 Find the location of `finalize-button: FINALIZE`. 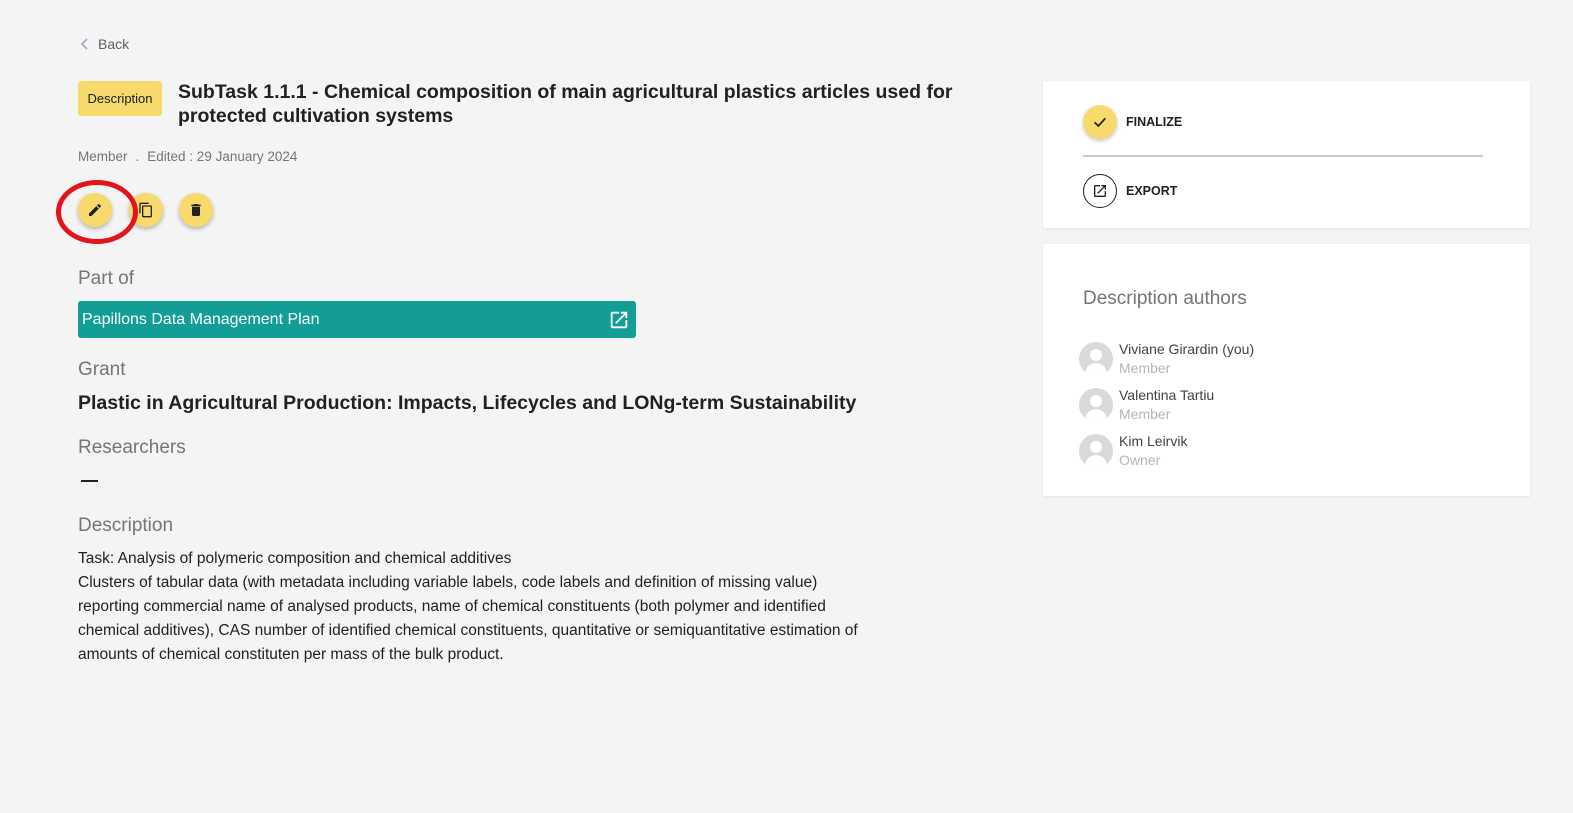

finalize-button: FINALIZE is located at coordinates (1132, 122).